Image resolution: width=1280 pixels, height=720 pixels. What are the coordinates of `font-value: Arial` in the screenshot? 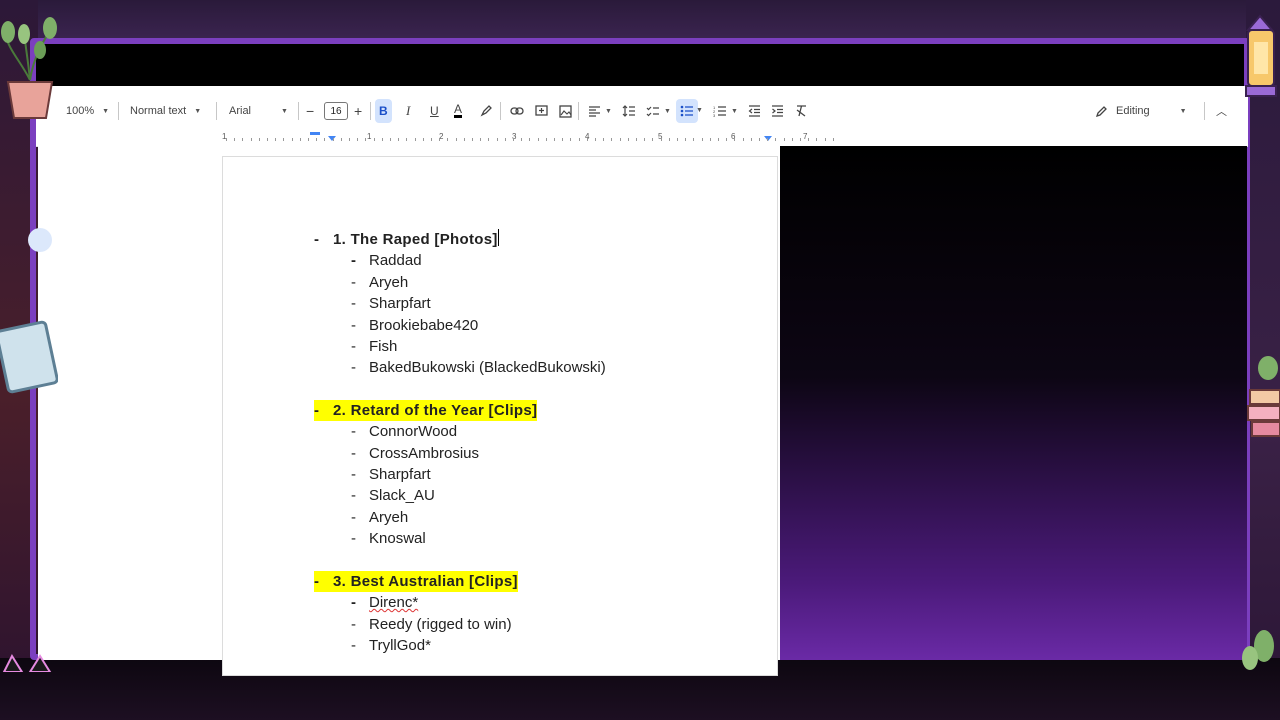 It's located at (240, 111).